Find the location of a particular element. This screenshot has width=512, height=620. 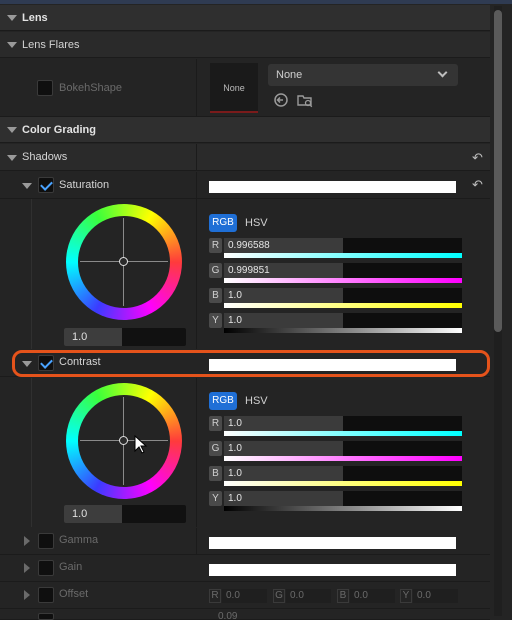

channel-g-slider: 0.999851 is located at coordinates (343, 270).